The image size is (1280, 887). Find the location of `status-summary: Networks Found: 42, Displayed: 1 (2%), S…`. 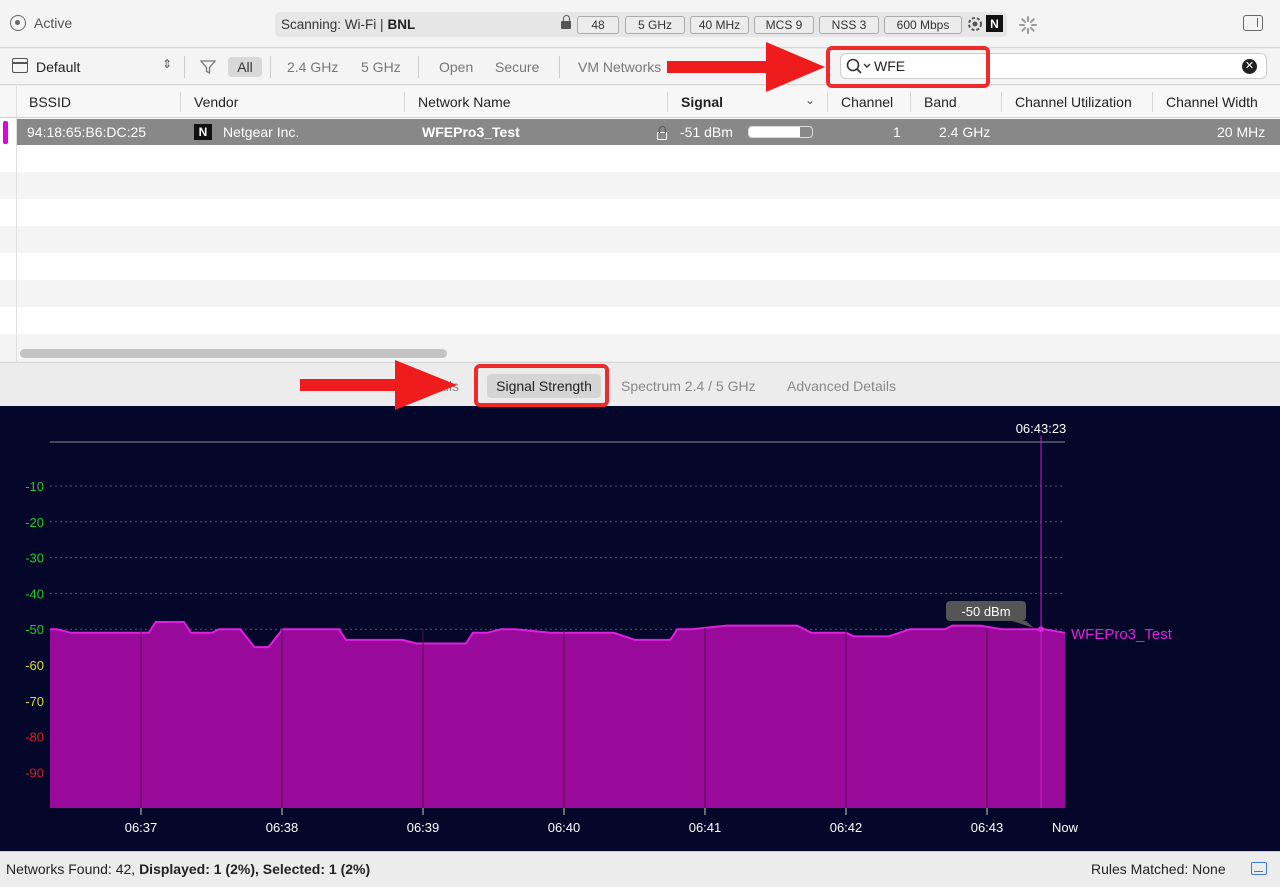

status-summary: Networks Found: 42, Displayed: 1 (2%), S… is located at coordinates (188, 869).